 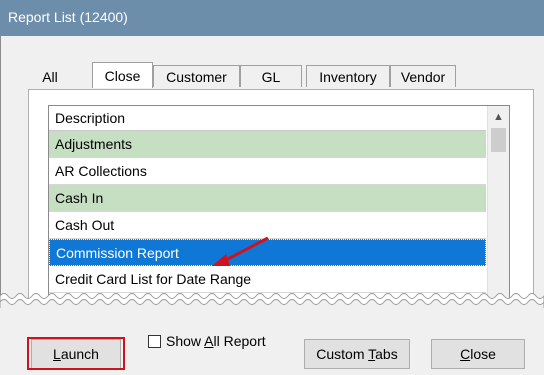 What do you see at coordinates (185, 341) in the screenshot?
I see `show-all-pre: Show` at bounding box center [185, 341].